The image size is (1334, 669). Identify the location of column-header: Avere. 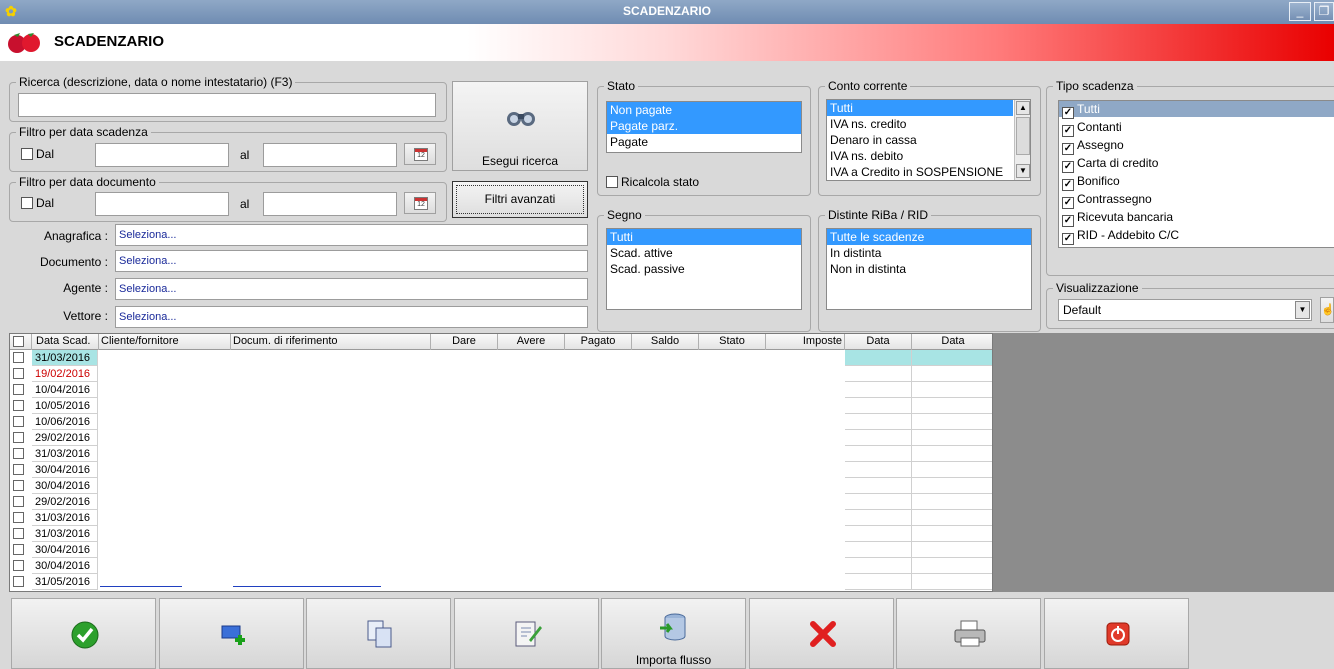
(531, 342).